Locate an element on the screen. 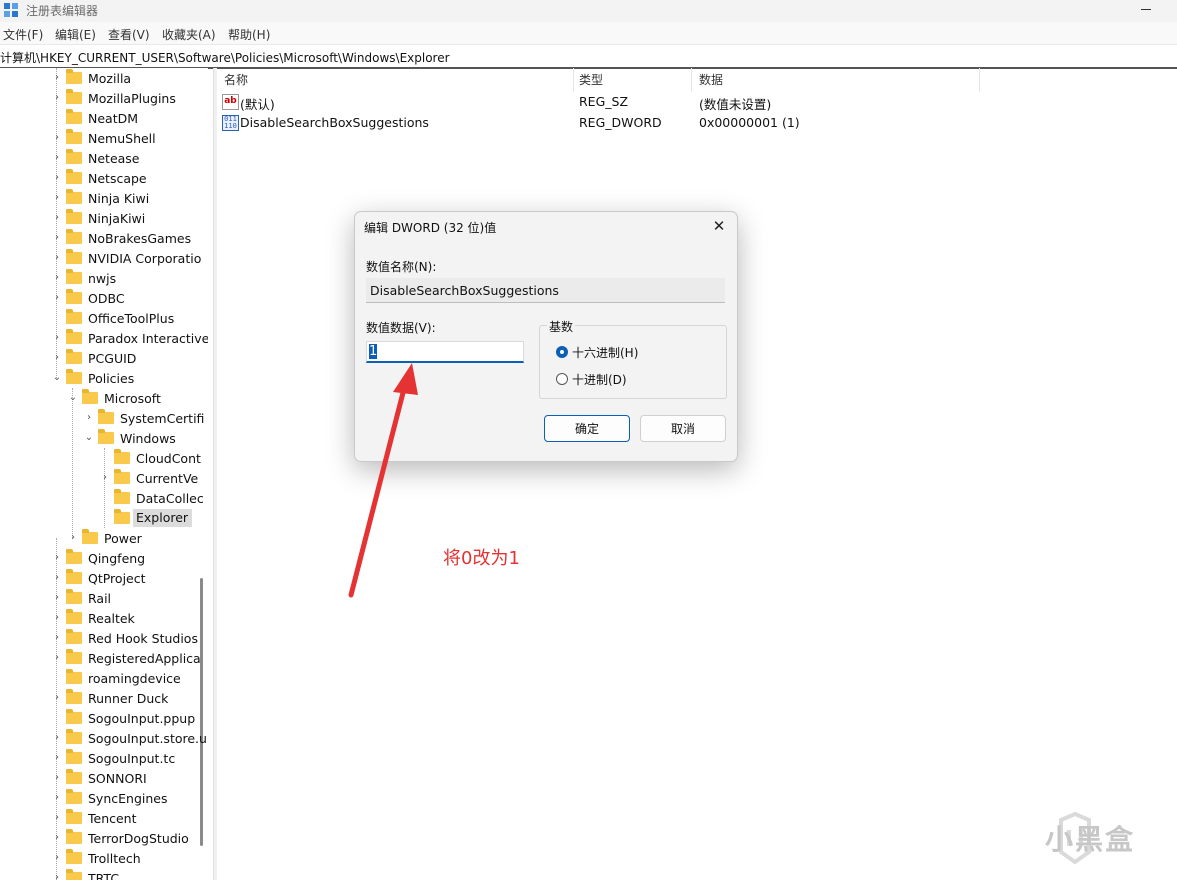  tree-item: › RegisteredApplica is located at coordinates (126, 658).